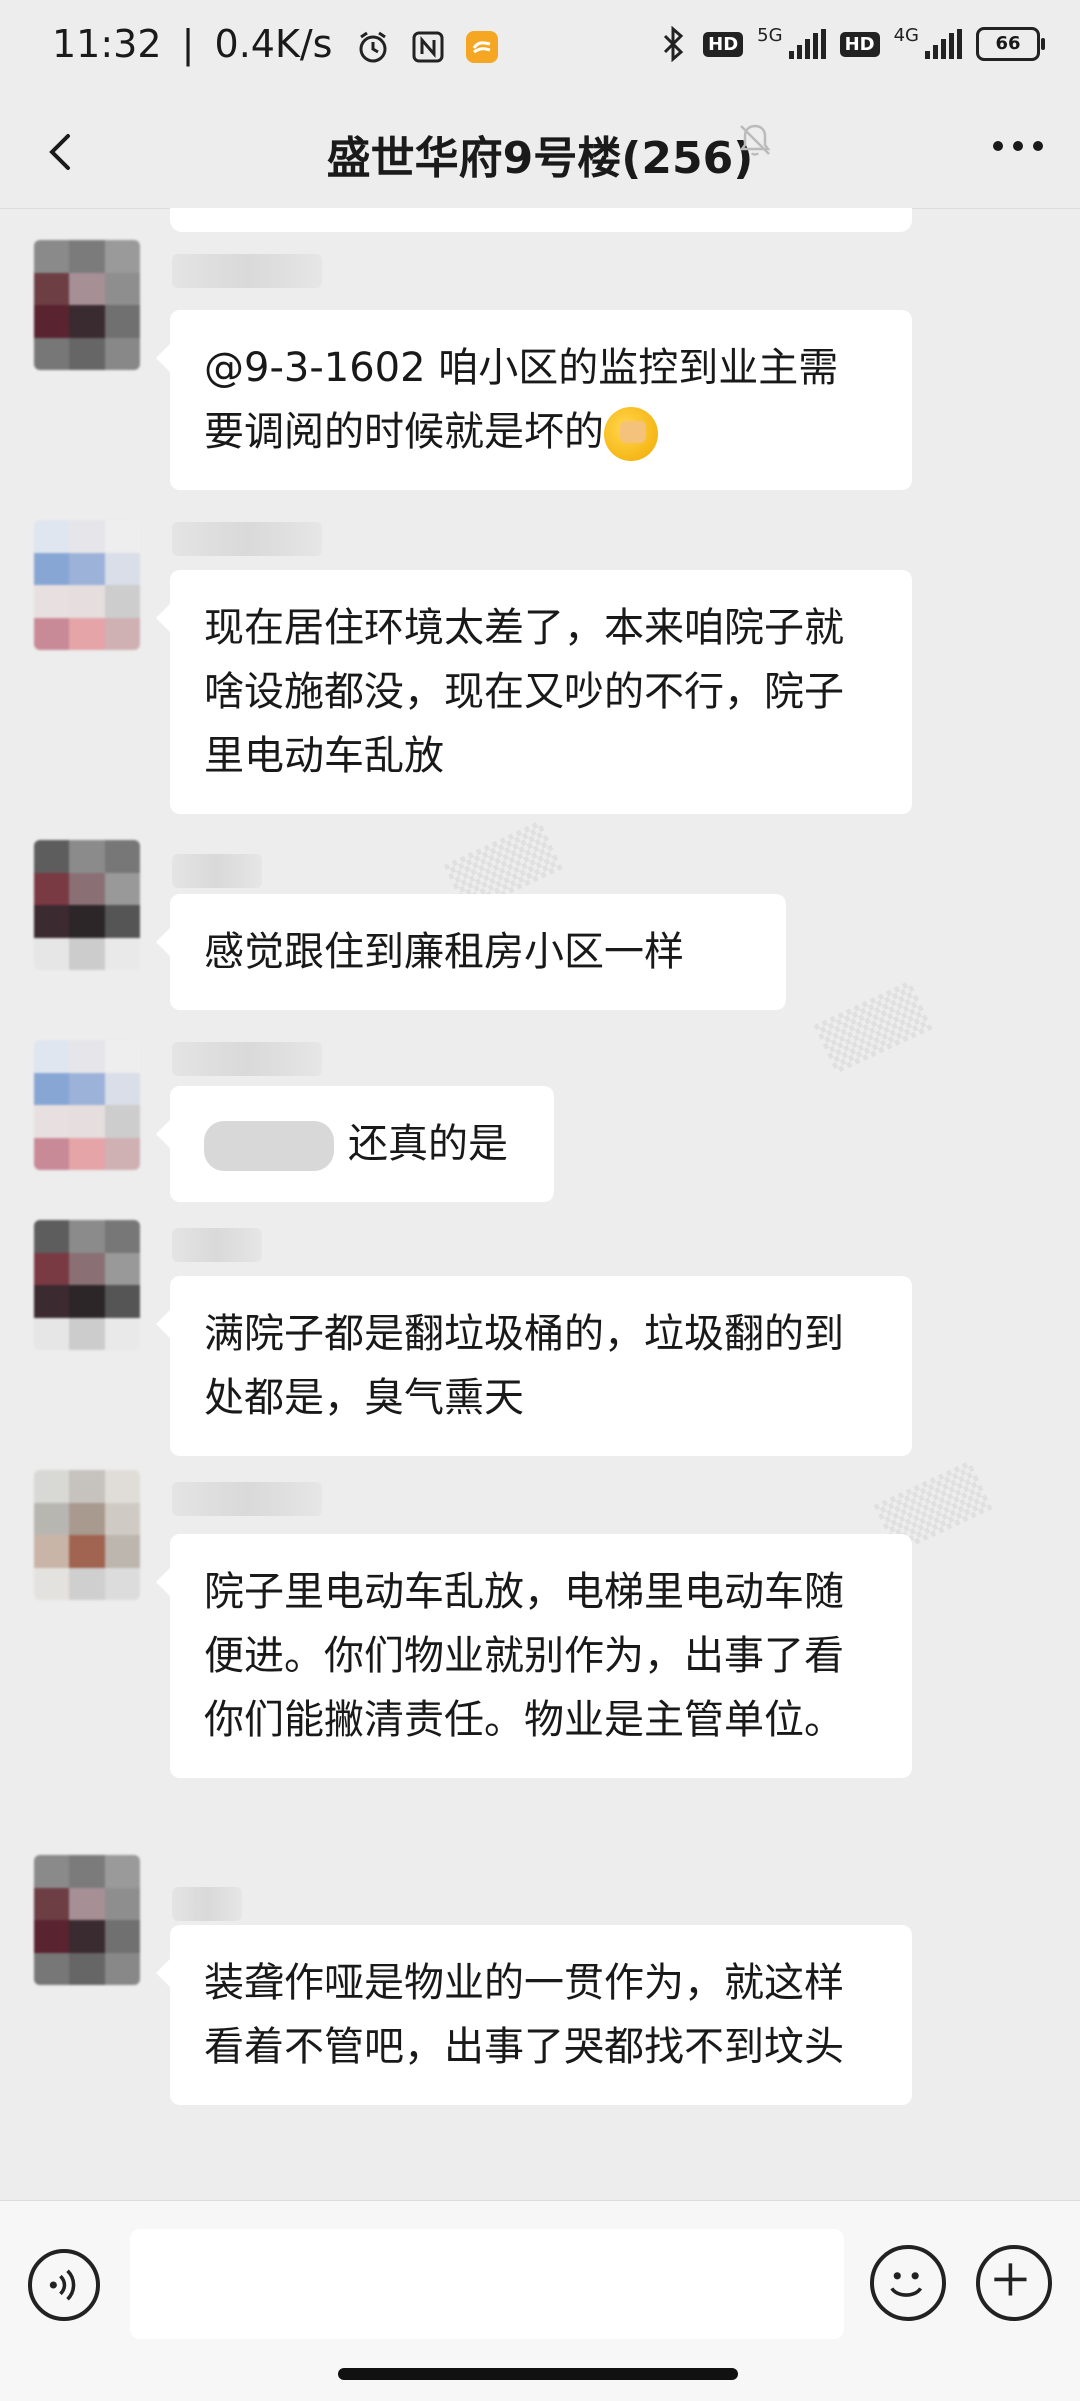 The height and width of the screenshot is (2401, 1080). I want to click on partial-message-bubble, so click(541, 220).